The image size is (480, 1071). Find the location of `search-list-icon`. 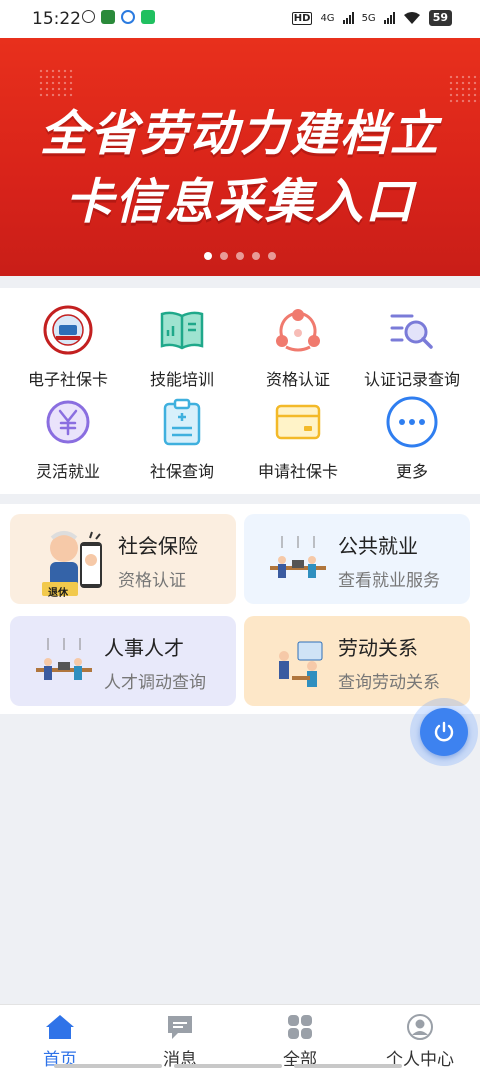

search-list-icon is located at coordinates (412, 330).